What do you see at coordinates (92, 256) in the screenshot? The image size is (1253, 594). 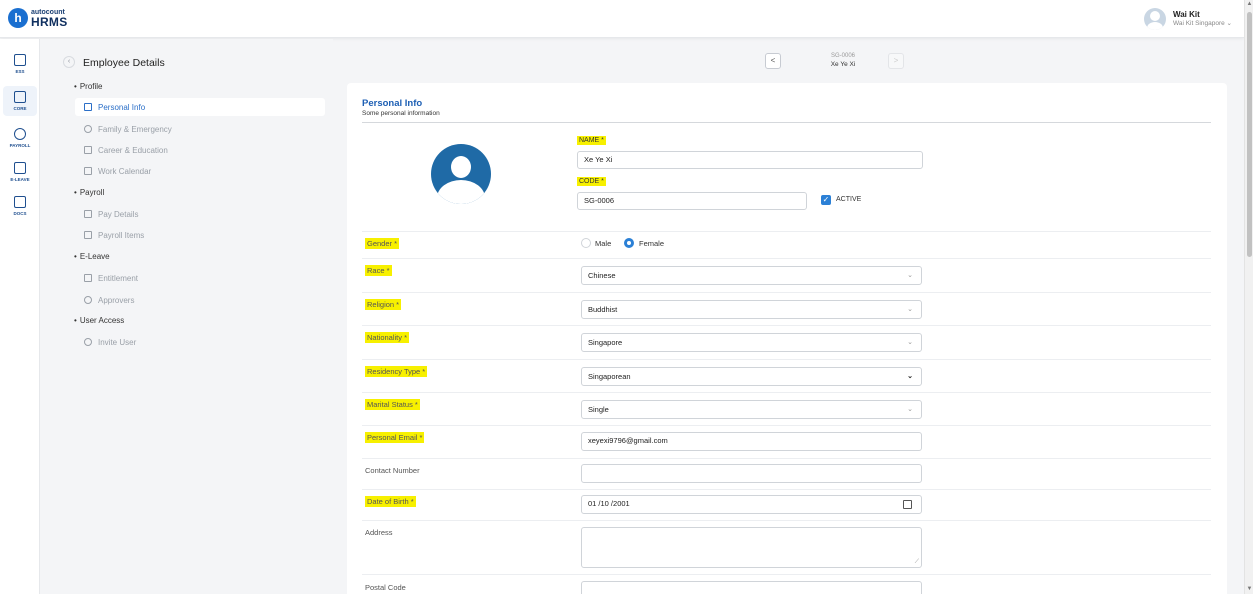 I see `section-e-leave: E-Leave` at bounding box center [92, 256].